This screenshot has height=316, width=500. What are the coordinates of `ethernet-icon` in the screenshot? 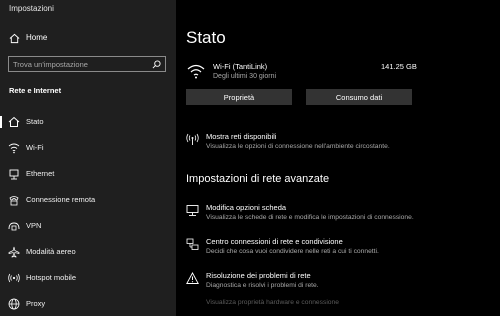 It's located at (14, 174).